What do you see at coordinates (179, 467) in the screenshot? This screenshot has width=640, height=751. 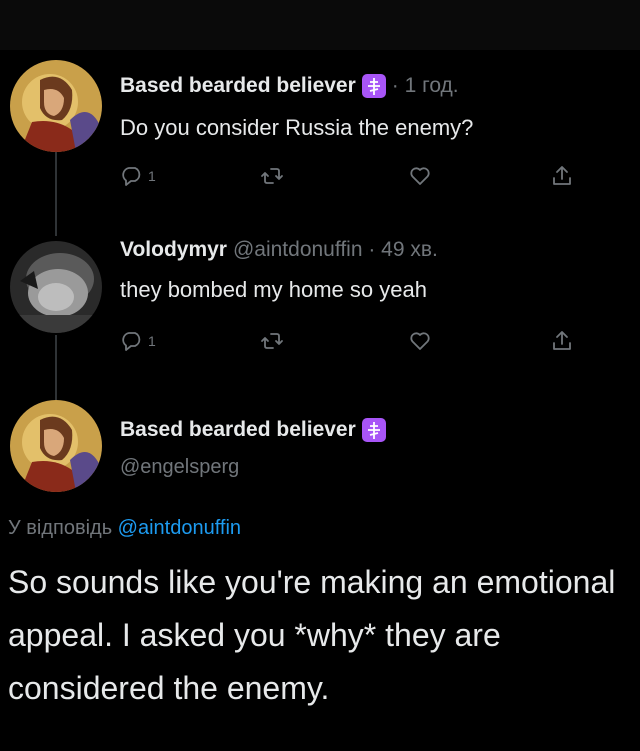 I see `author-handle: @engelsperg` at bounding box center [179, 467].